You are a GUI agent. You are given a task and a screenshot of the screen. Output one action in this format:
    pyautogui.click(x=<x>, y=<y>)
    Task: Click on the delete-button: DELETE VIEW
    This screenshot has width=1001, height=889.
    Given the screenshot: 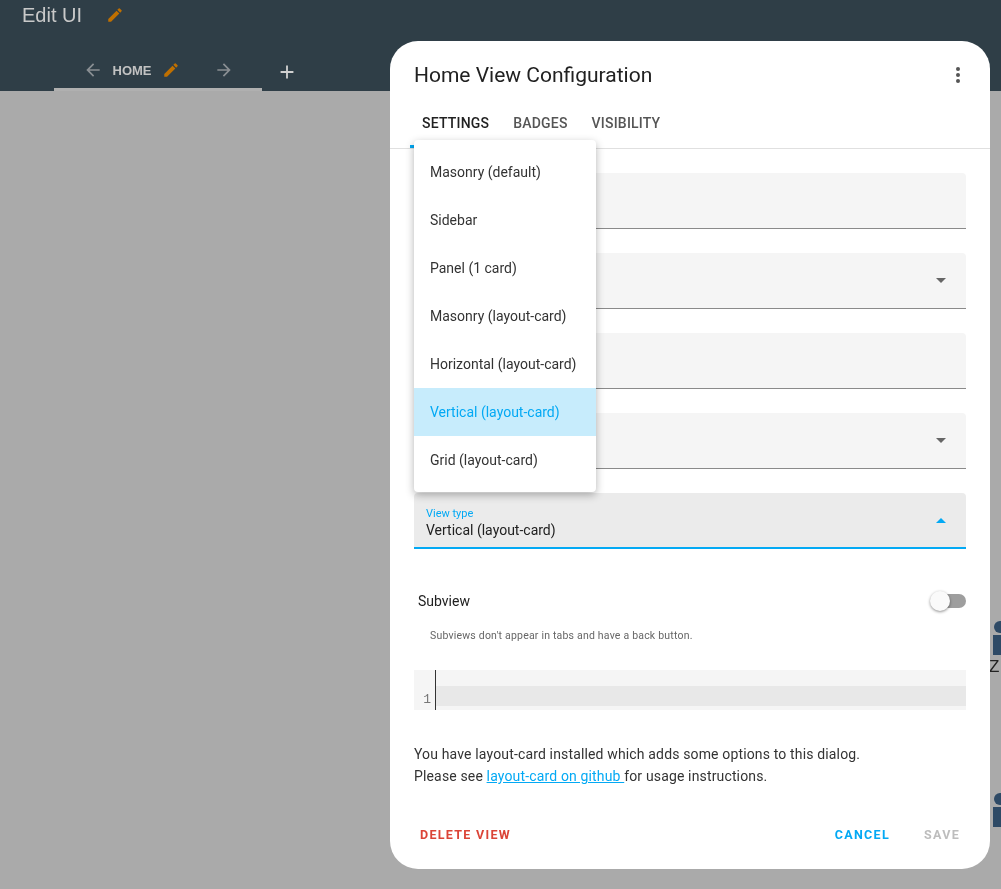 What is the action you would take?
    pyautogui.click(x=466, y=834)
    